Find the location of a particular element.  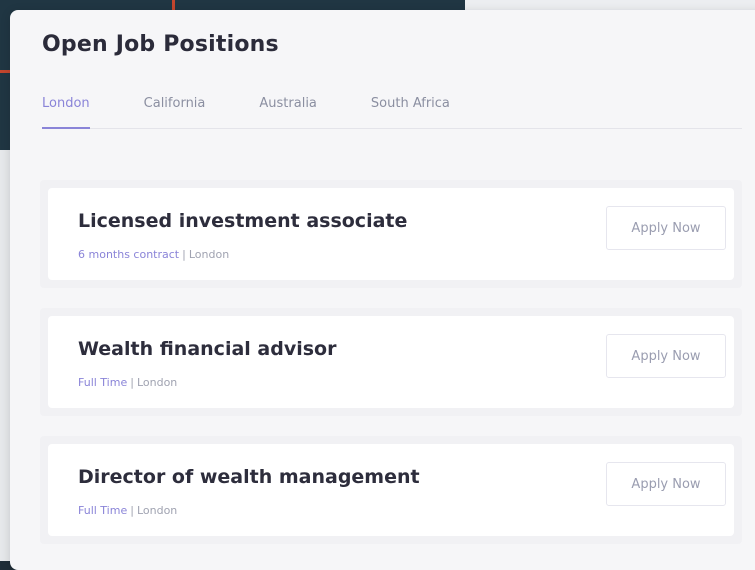

job-title: Director of wealth management is located at coordinates (249, 477).